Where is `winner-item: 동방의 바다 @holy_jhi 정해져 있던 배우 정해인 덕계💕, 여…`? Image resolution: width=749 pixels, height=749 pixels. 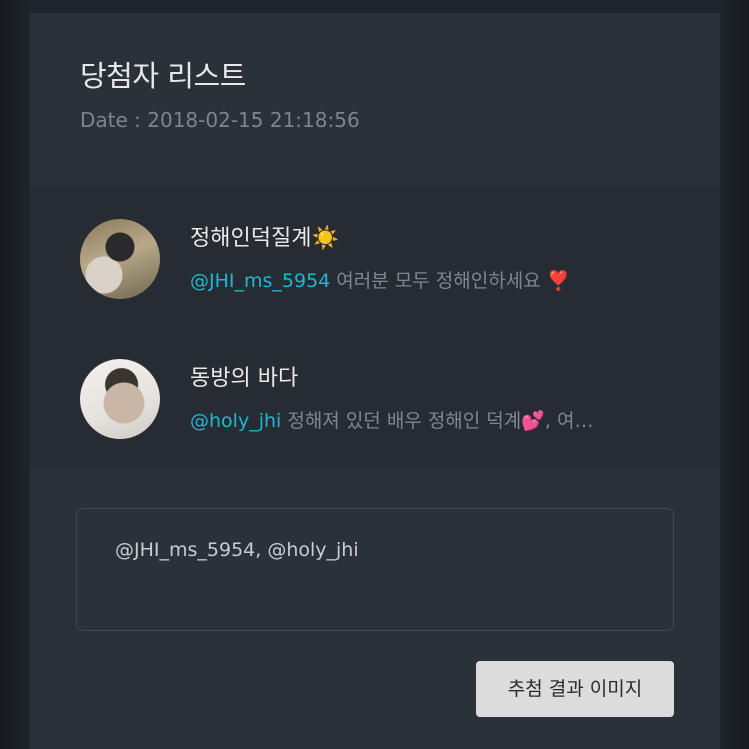 winner-item: 동방의 바다 @holy_jhi 정해져 있던 배우 정해인 덕계💕, 여… is located at coordinates (375, 411).